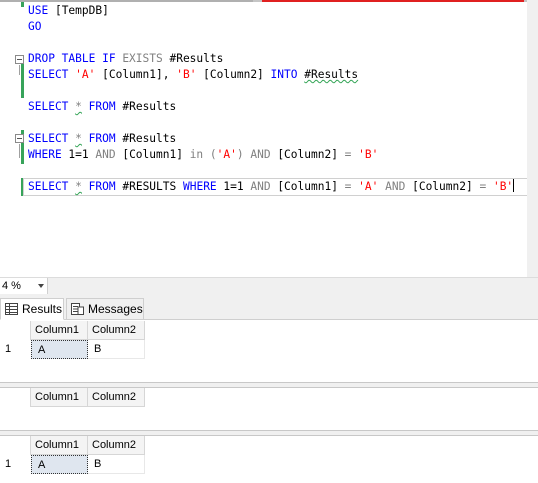  I want to click on code-line: USE [TempDB], so click(68, 10).